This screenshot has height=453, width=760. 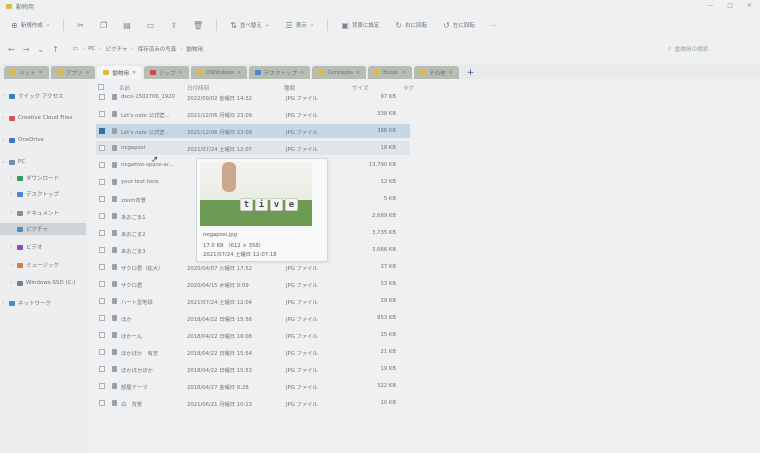 What do you see at coordinates (253, 318) in the screenshot?
I see `table-row: ほか 2018/04/22 日曜日 15:56 JPG ファイル 853 KB` at bounding box center [253, 318].